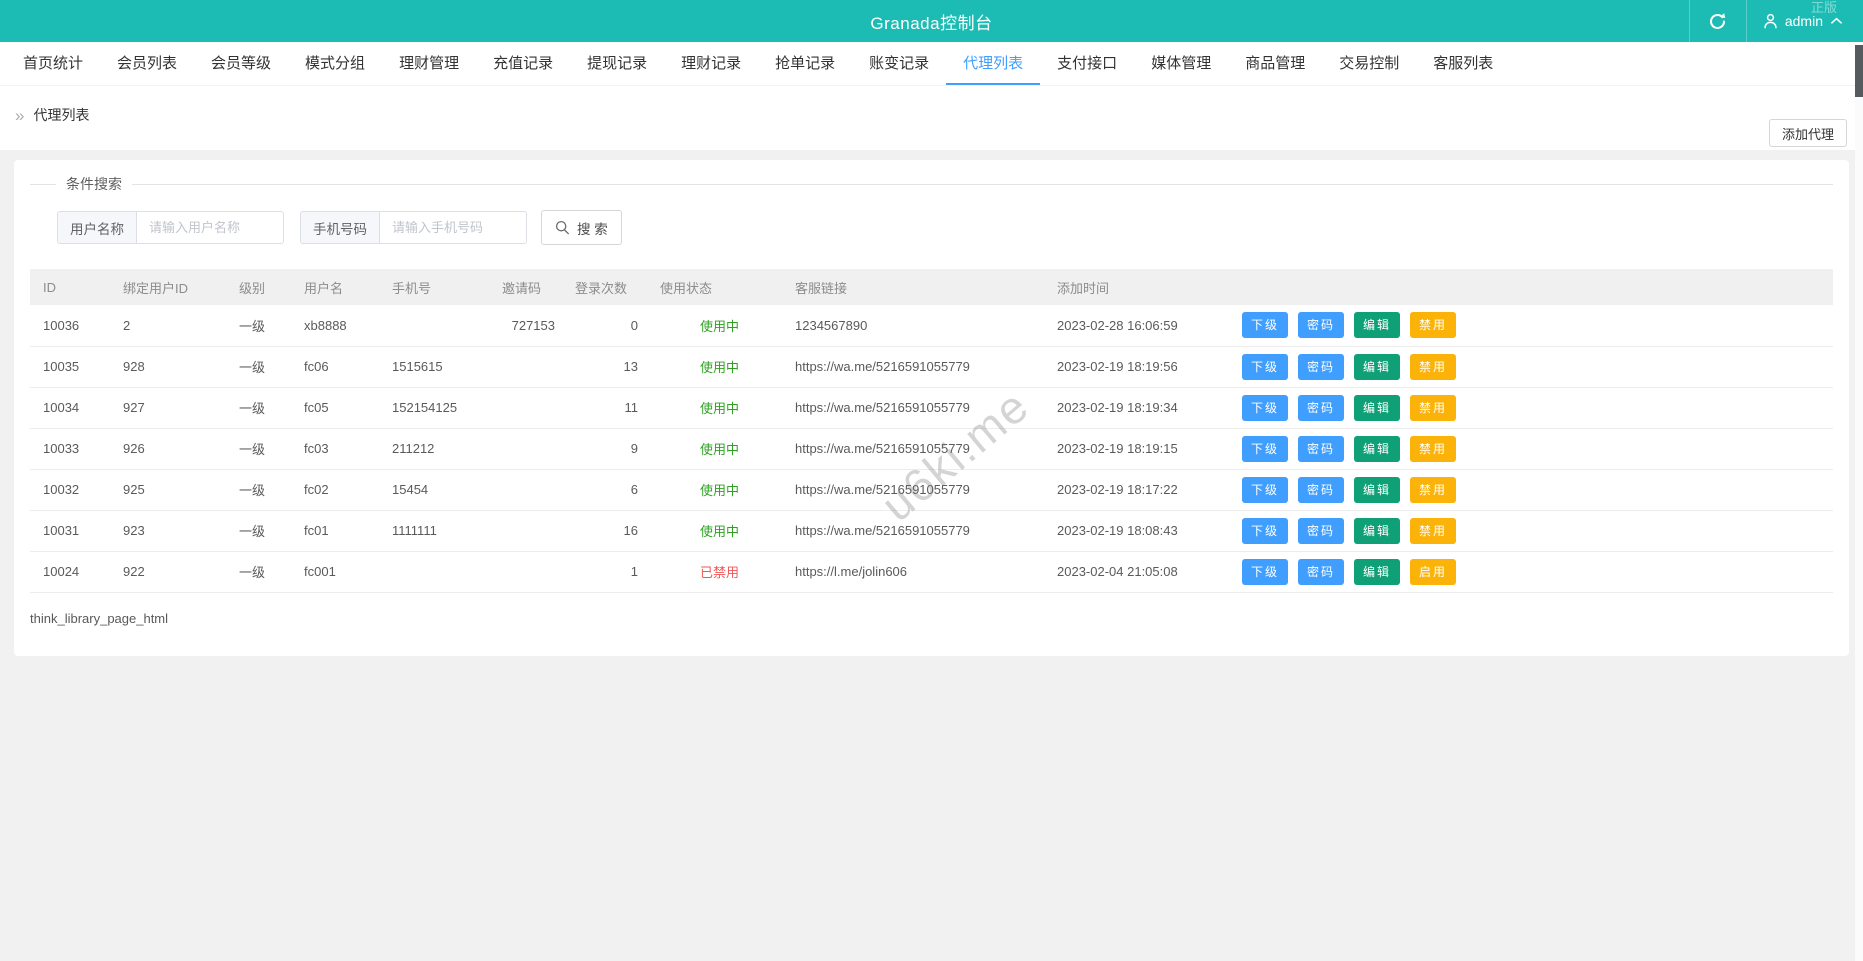  I want to click on chevron-up-icon, so click(1836, 21).